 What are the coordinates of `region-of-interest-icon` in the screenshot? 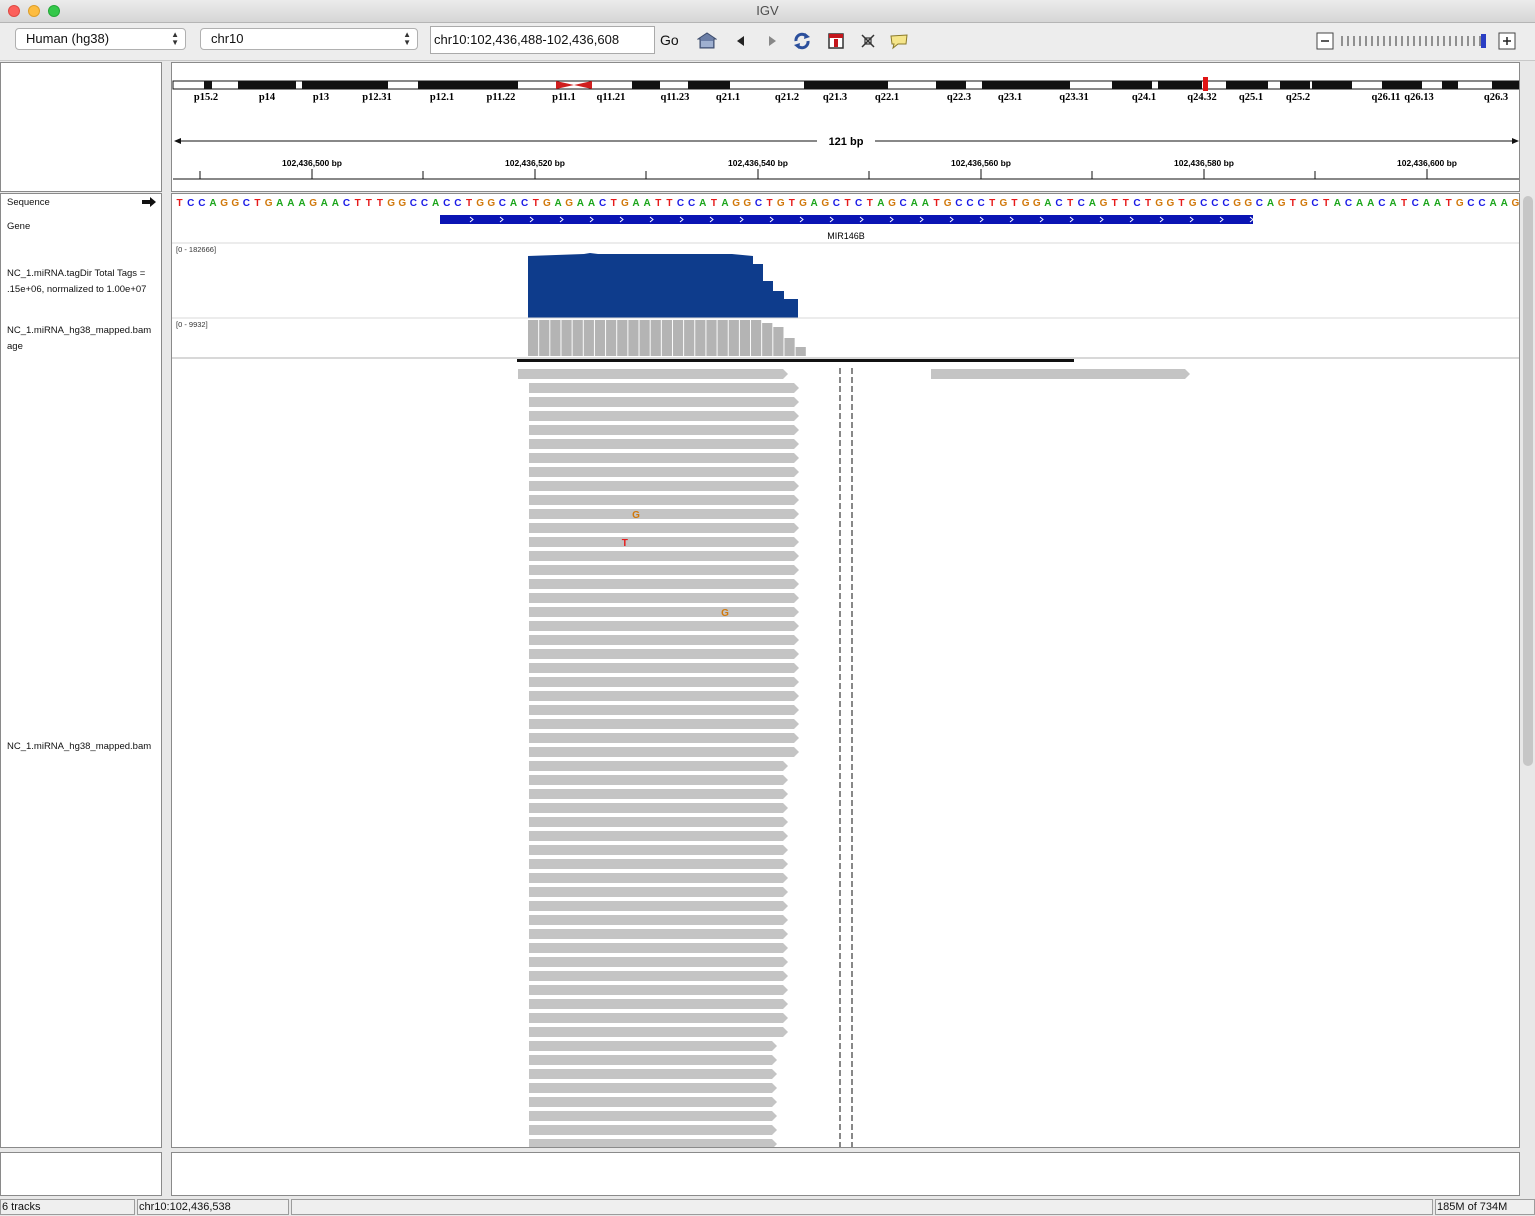 It's located at (836, 41).